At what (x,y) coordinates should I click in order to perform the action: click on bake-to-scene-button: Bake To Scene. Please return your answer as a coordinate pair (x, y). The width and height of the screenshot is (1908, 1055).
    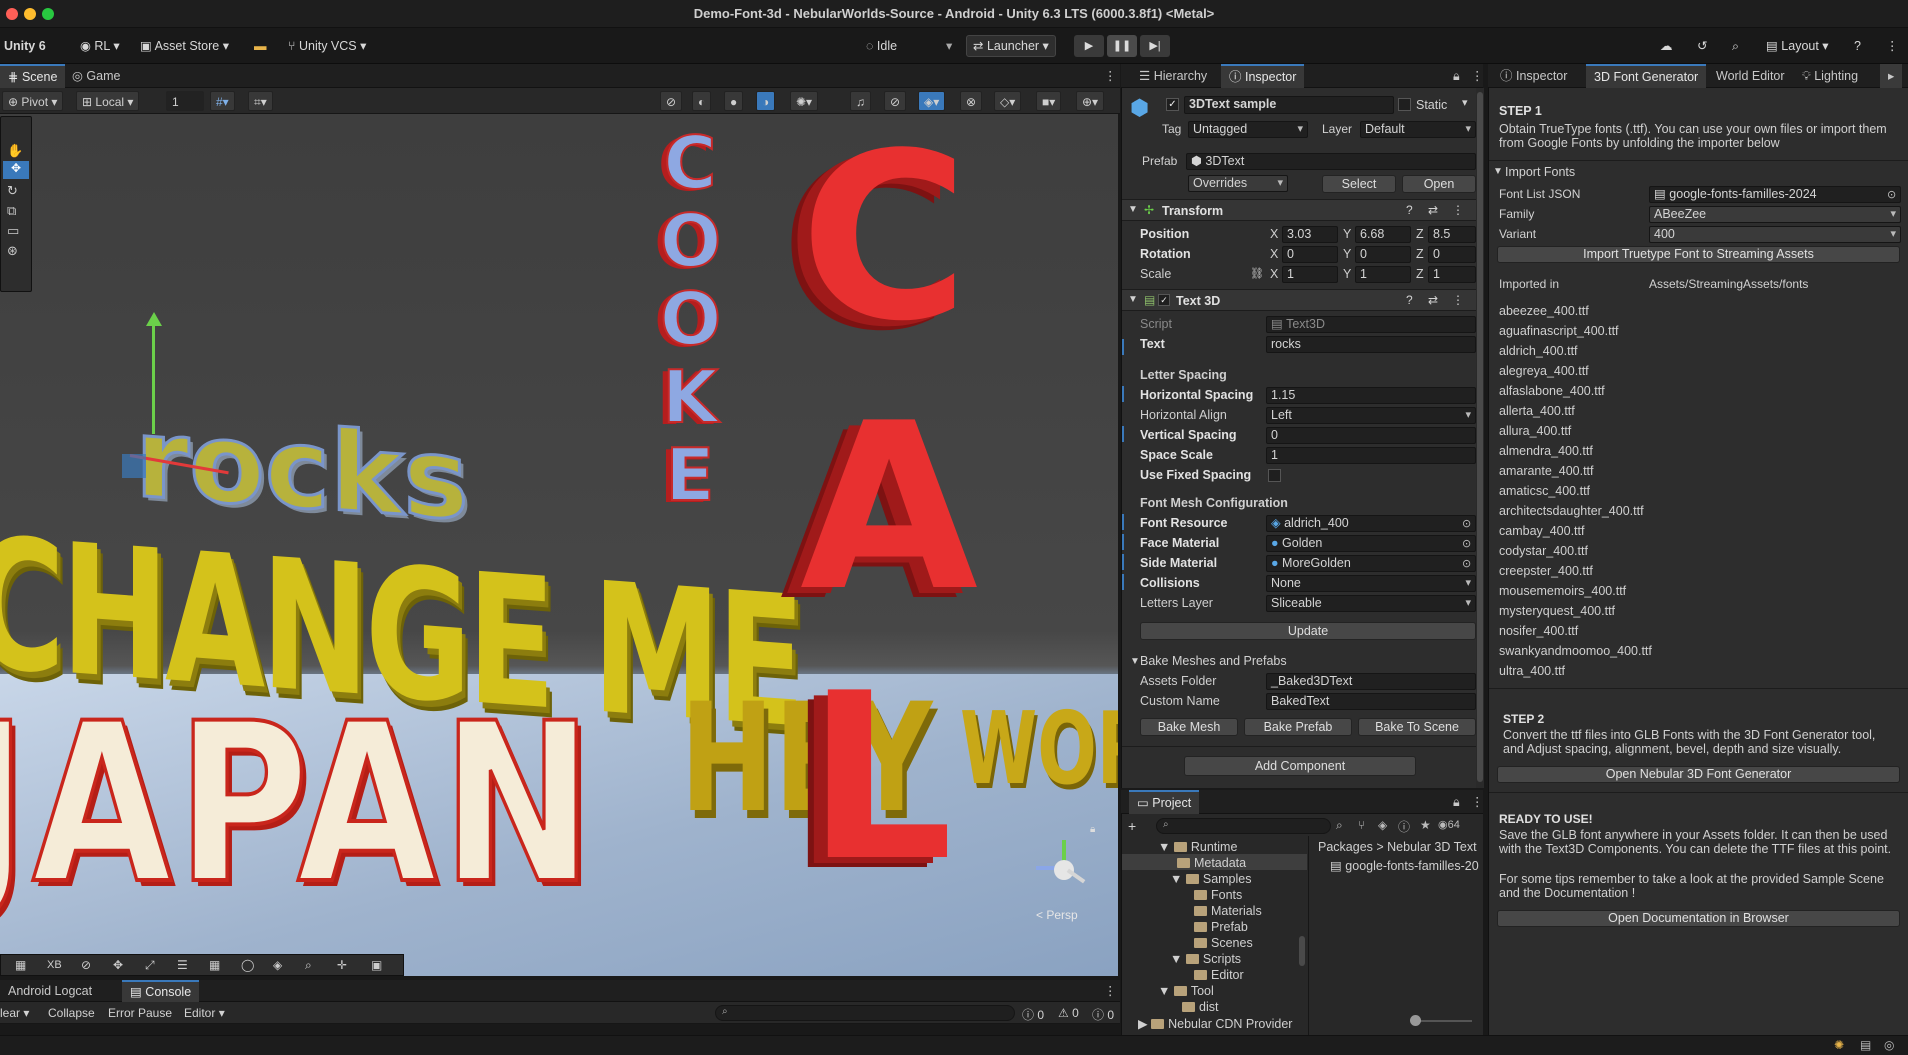
    Looking at the image, I should click on (1417, 727).